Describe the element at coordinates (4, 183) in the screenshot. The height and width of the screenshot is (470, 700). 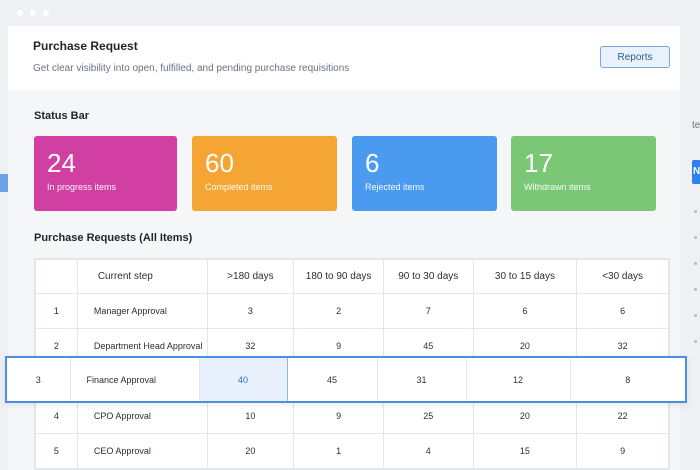
I see `left-sidebar-fragment` at that location.